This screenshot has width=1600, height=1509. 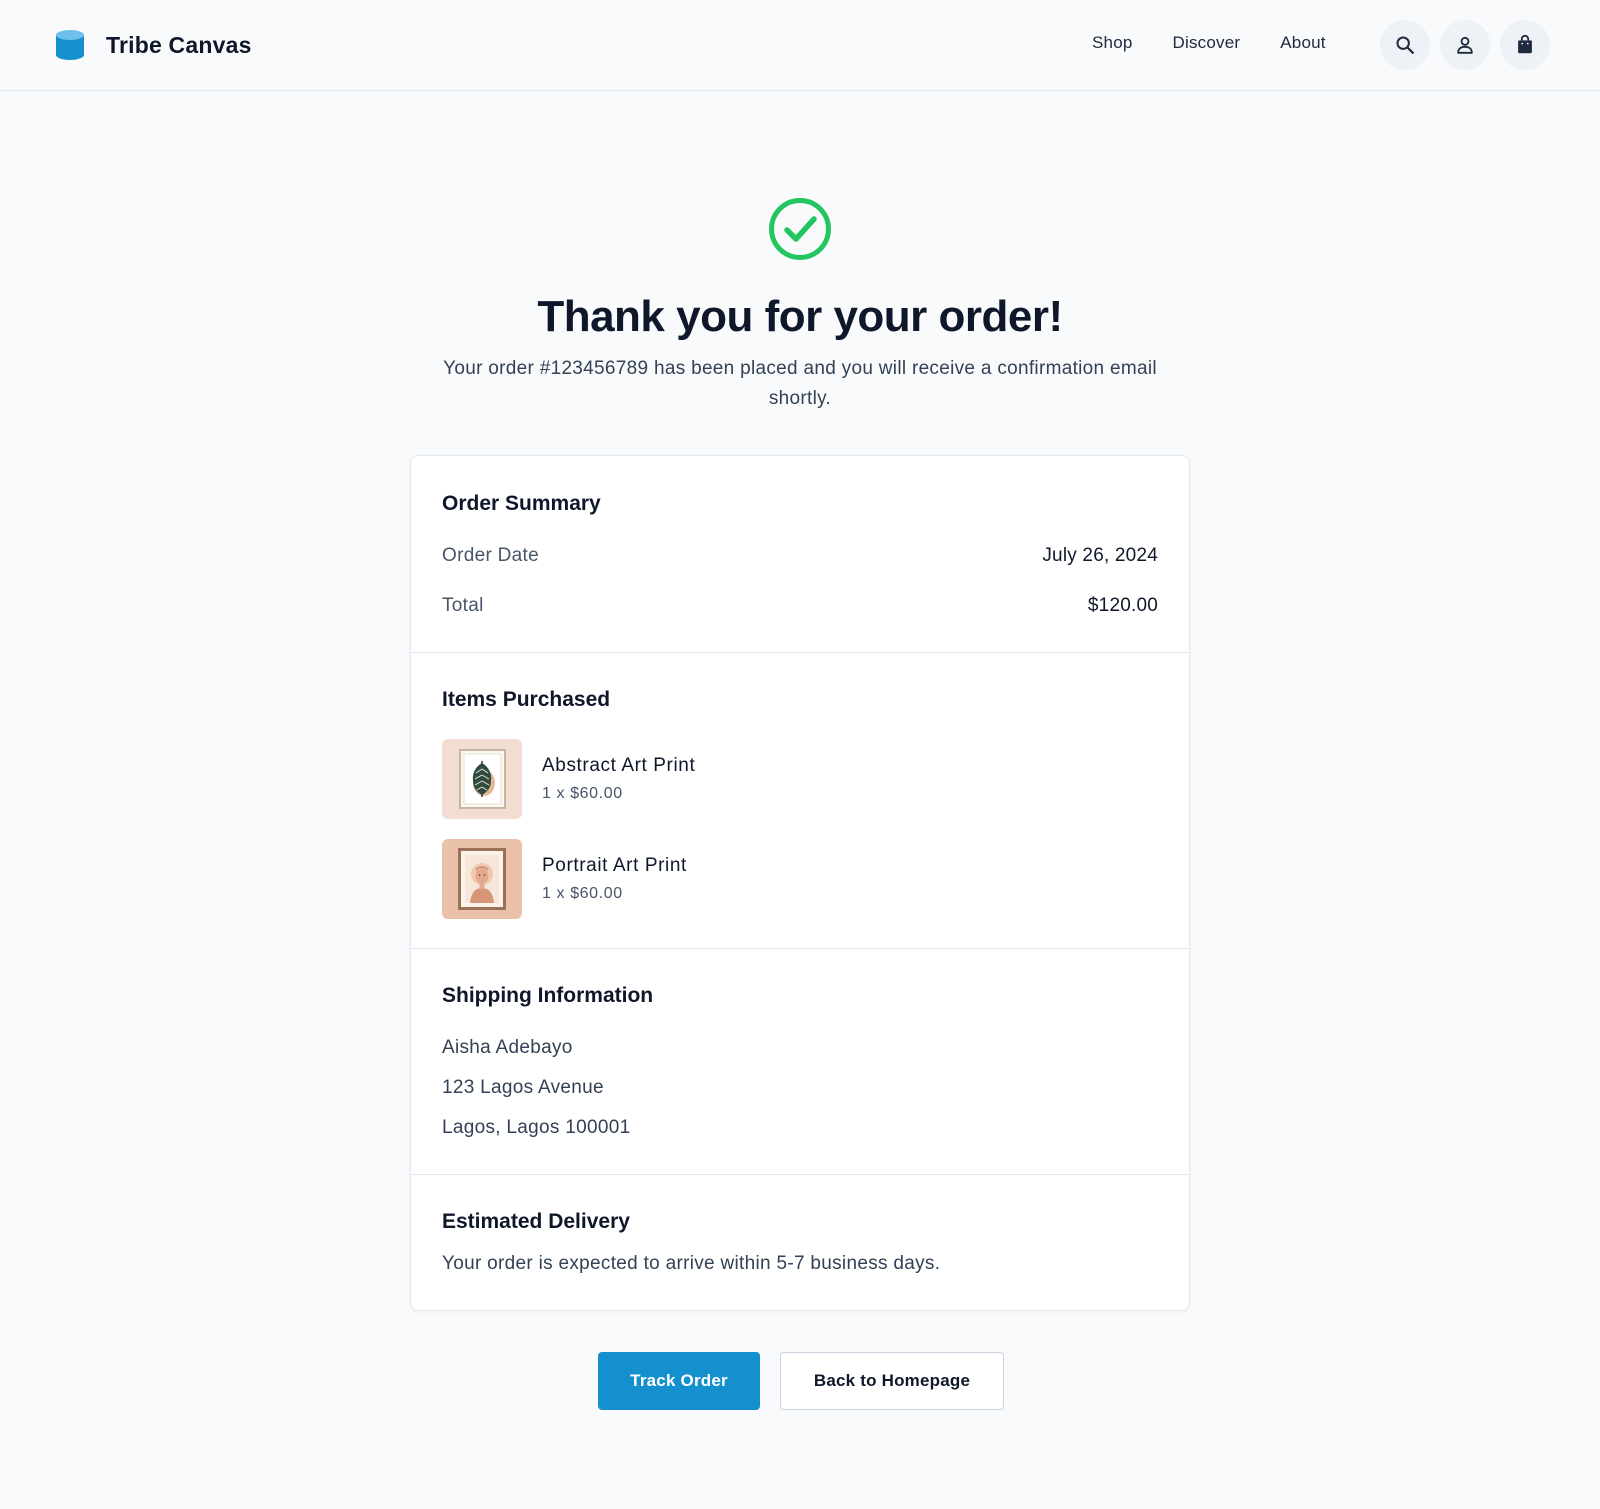 What do you see at coordinates (526, 699) in the screenshot?
I see `items-purchased-heading: Items Purchased` at bounding box center [526, 699].